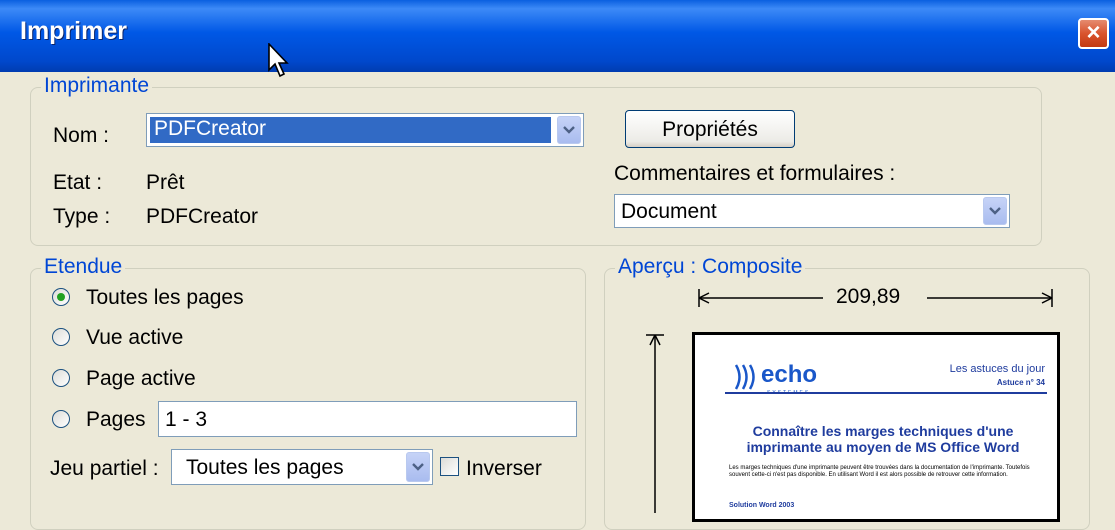 This screenshot has height=530, width=1115. Describe the element at coordinates (82, 216) in the screenshot. I see `printer-type-label: Type :` at that location.